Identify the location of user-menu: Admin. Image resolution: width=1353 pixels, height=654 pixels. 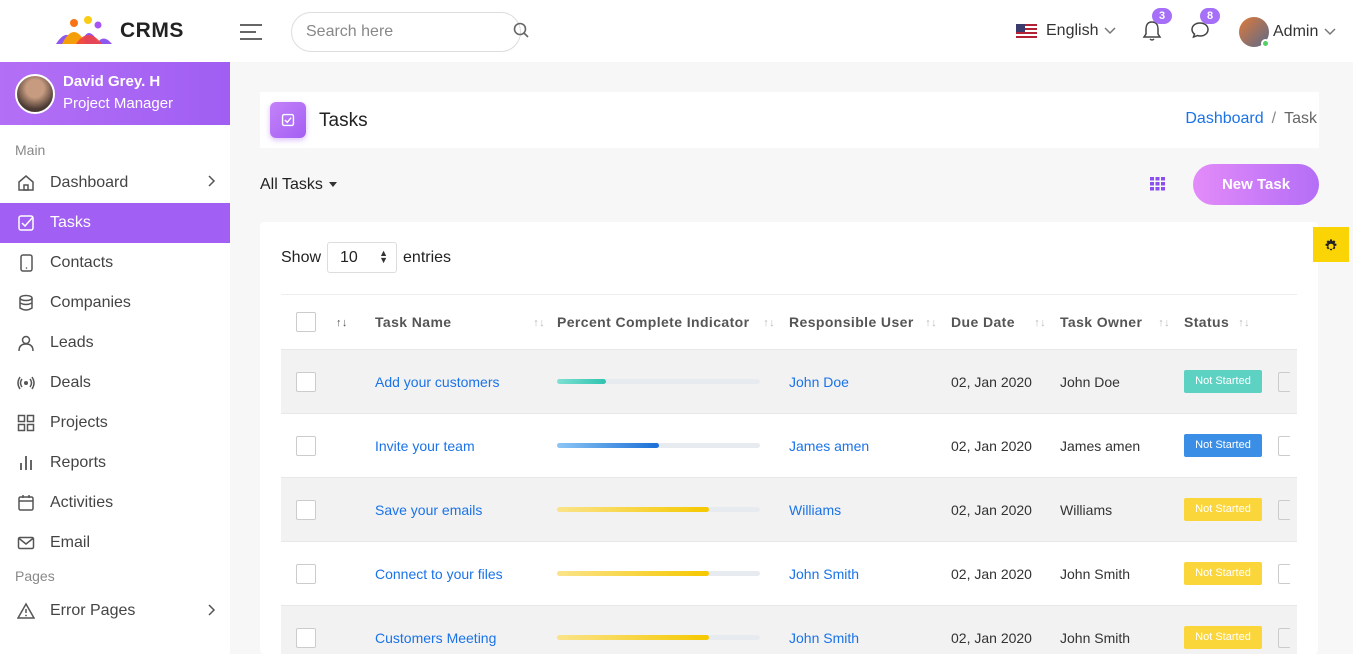
(1287, 32).